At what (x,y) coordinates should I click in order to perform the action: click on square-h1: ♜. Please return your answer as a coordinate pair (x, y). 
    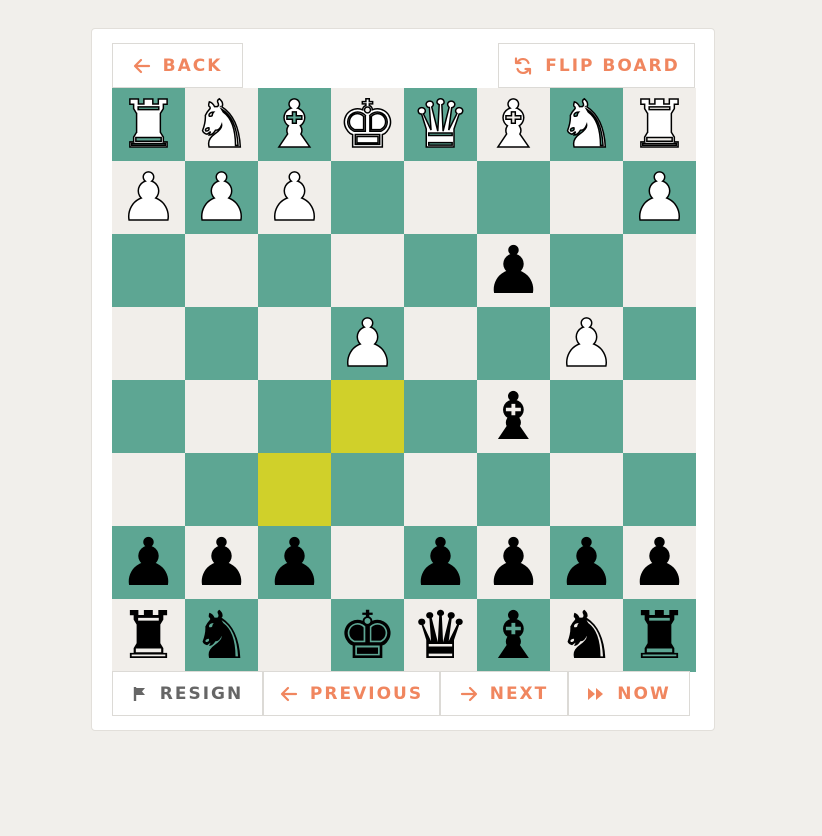
    Looking at the image, I should click on (148, 124).